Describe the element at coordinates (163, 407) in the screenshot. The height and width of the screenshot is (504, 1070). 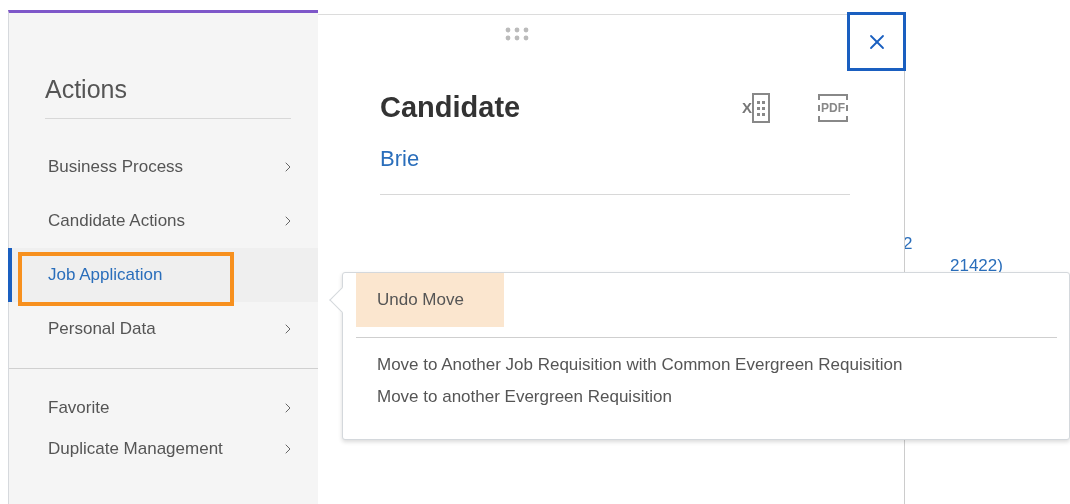
I see `menu-item: Favorite` at that location.